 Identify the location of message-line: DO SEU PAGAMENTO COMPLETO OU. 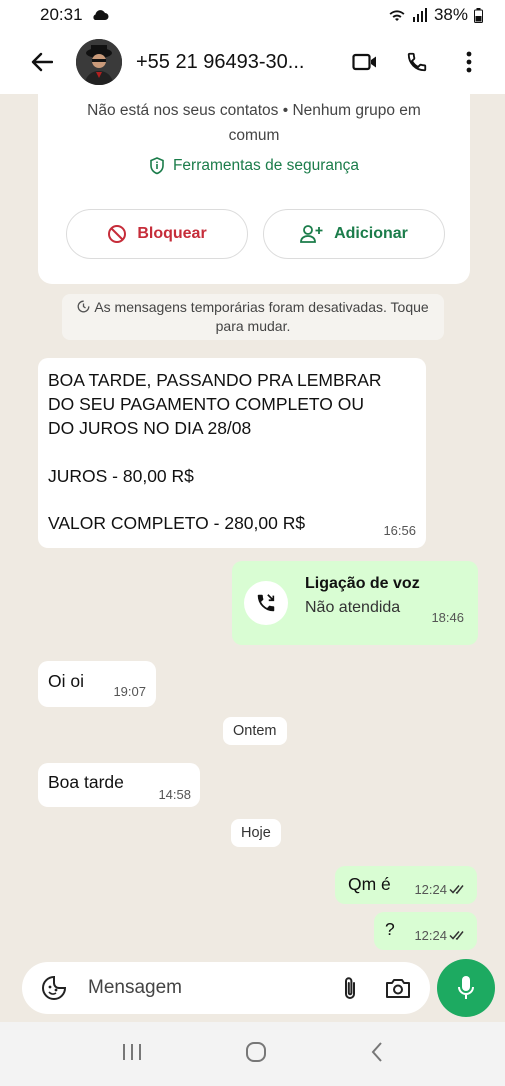
(206, 404).